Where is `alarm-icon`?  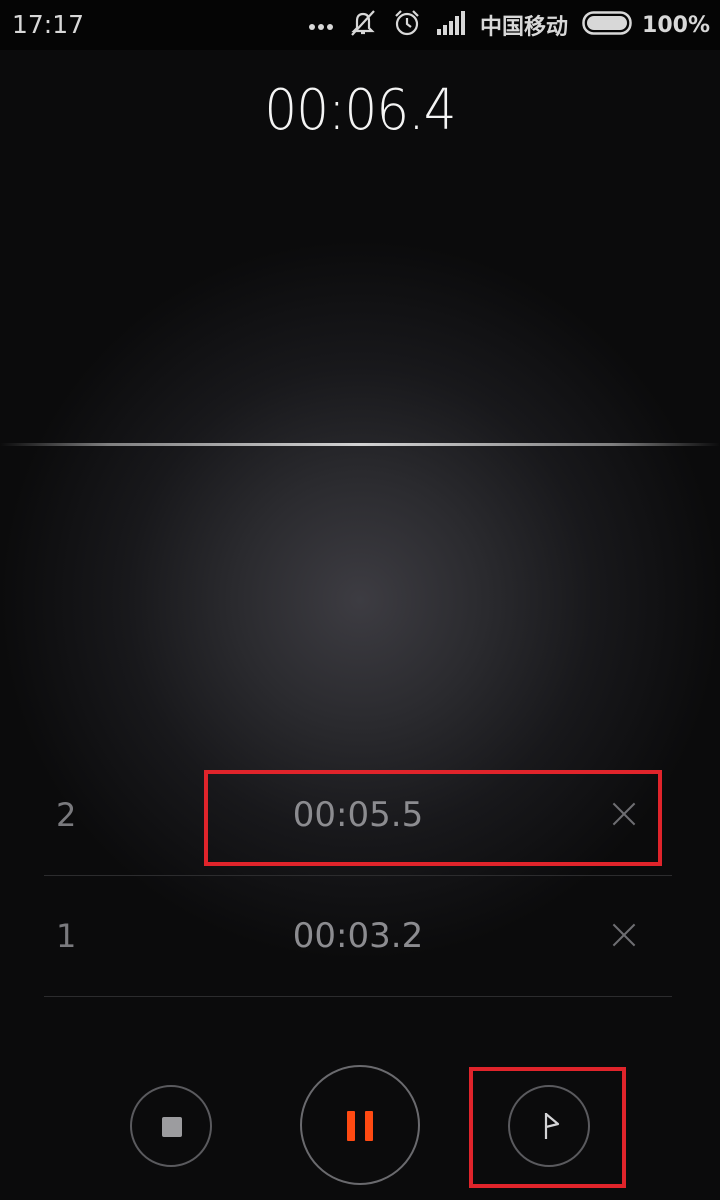
alarm-icon is located at coordinates (407, 25).